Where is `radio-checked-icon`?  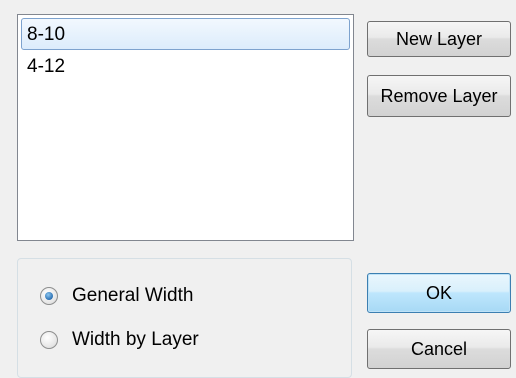
radio-checked-icon is located at coordinates (49, 296).